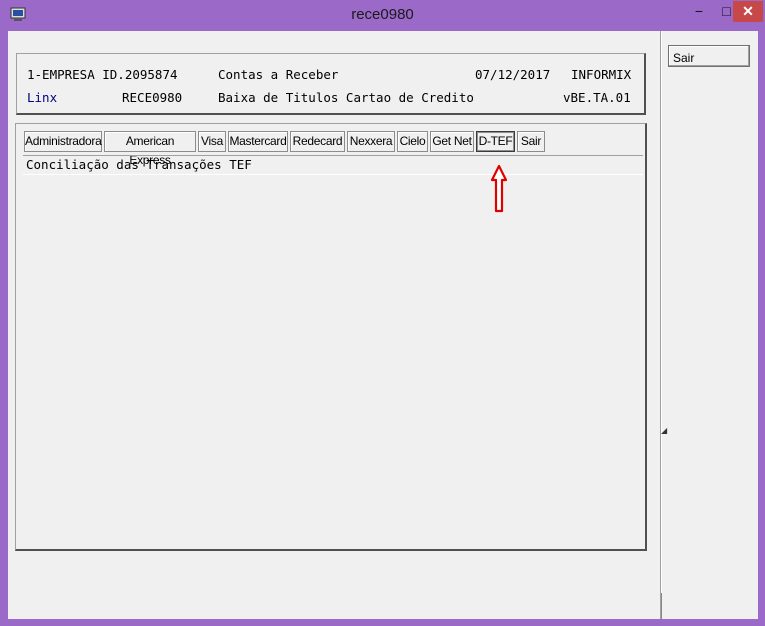 This screenshot has height=626, width=765. I want to click on tab-cielo: Cielo, so click(412, 141).